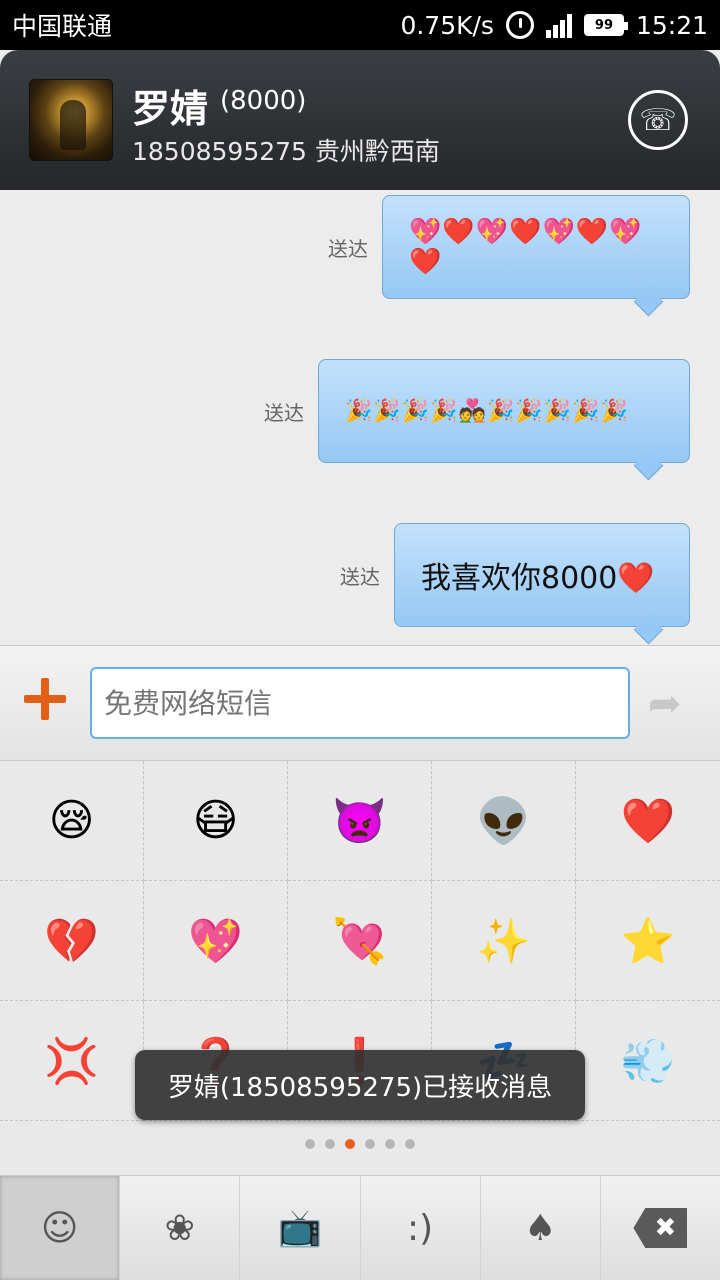 The width and height of the screenshot is (720, 1280). Describe the element at coordinates (558, 25) in the screenshot. I see `signal-icon` at that location.